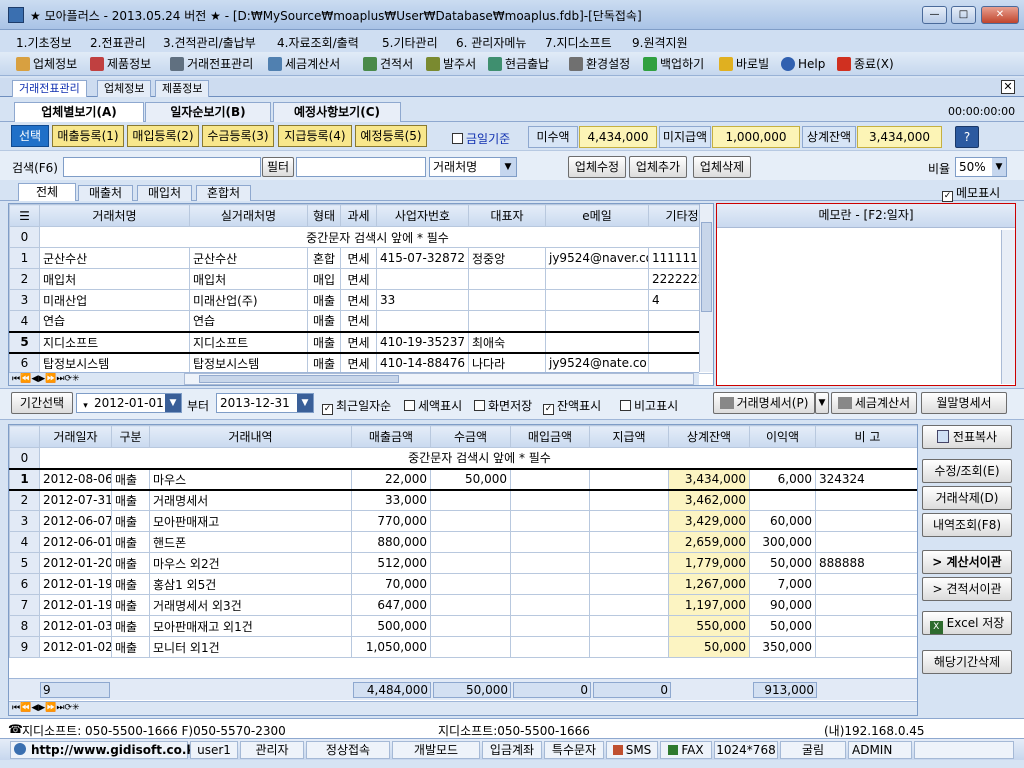 The width and height of the screenshot is (1024, 768). Describe the element at coordinates (250, 479) in the screenshot. I see `trans-detail: 마우스` at that location.